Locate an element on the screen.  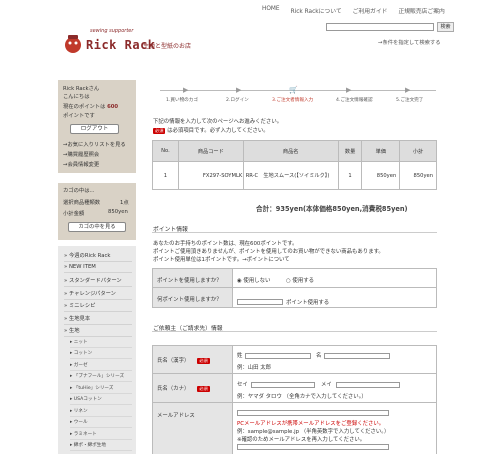
logout-button: ログアウト is located at coordinates (94, 129).